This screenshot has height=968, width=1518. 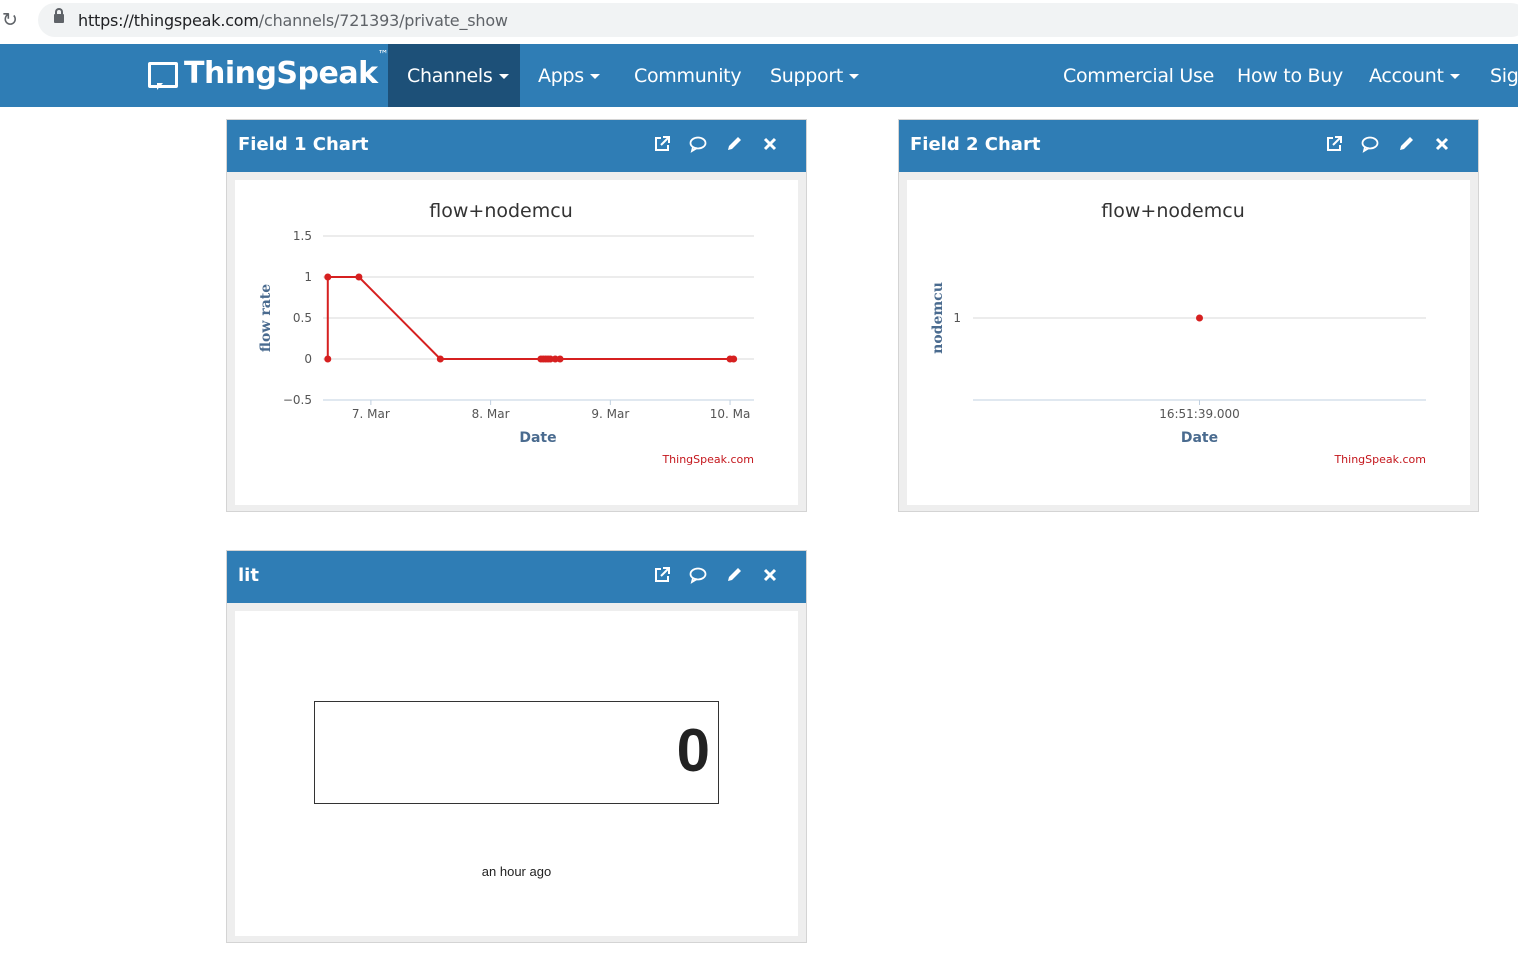 I want to click on widget-title: Field 1 Chart, so click(x=303, y=144).